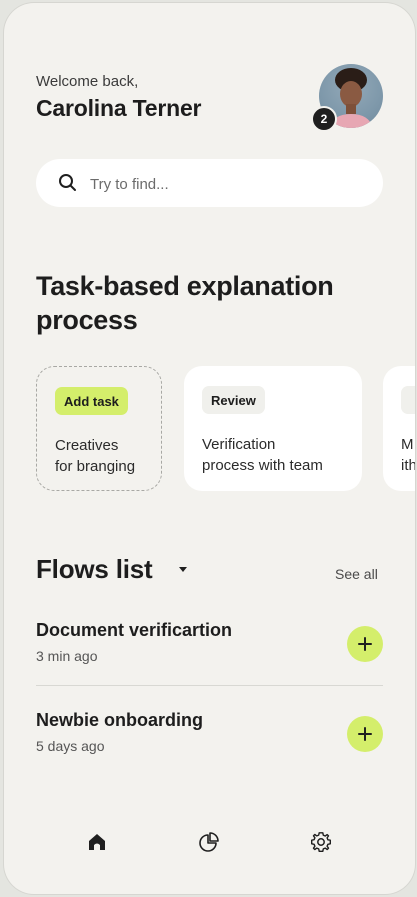 The height and width of the screenshot is (897, 417). I want to click on notification-badge: 2, so click(324, 119).